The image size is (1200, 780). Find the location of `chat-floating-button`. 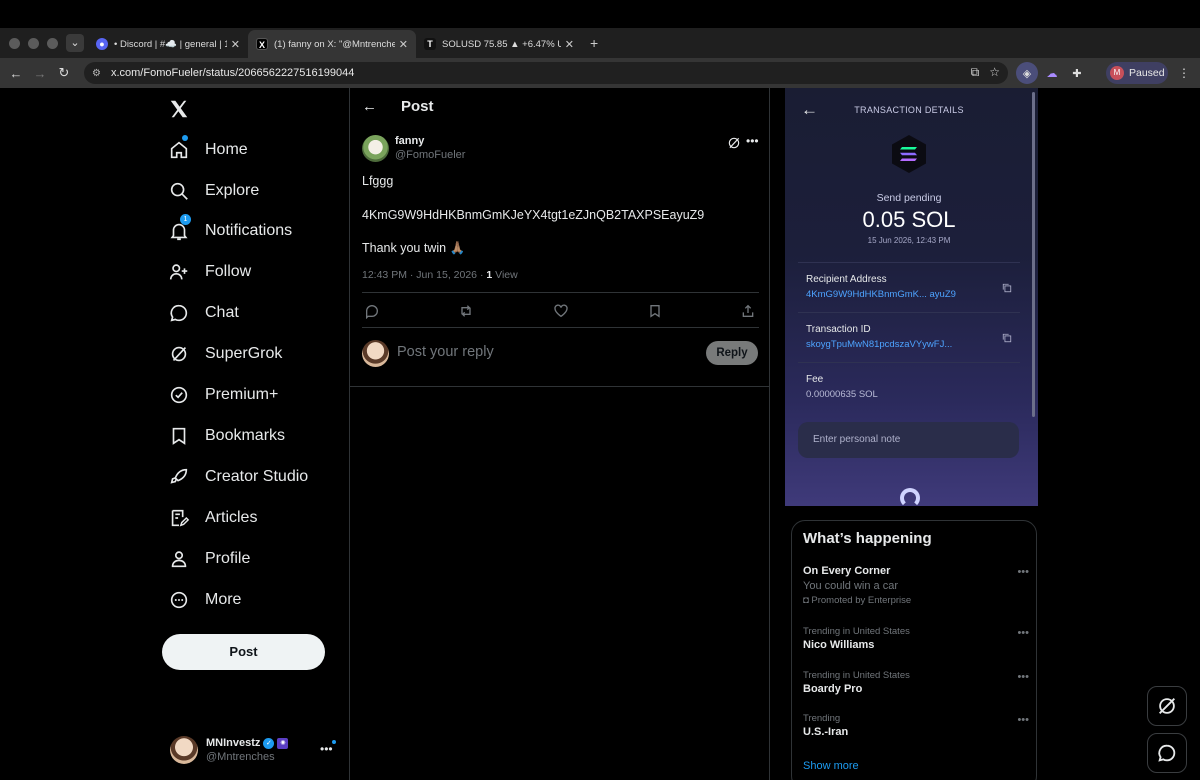

chat-floating-button is located at coordinates (1167, 753).